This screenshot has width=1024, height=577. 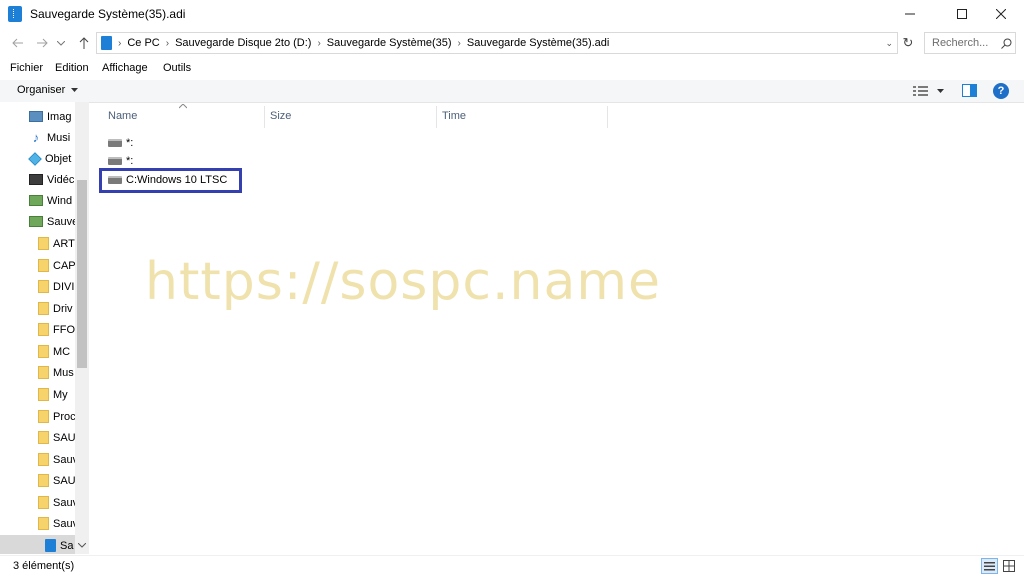 I want to click on close-icon, so click(x=1001, y=14).